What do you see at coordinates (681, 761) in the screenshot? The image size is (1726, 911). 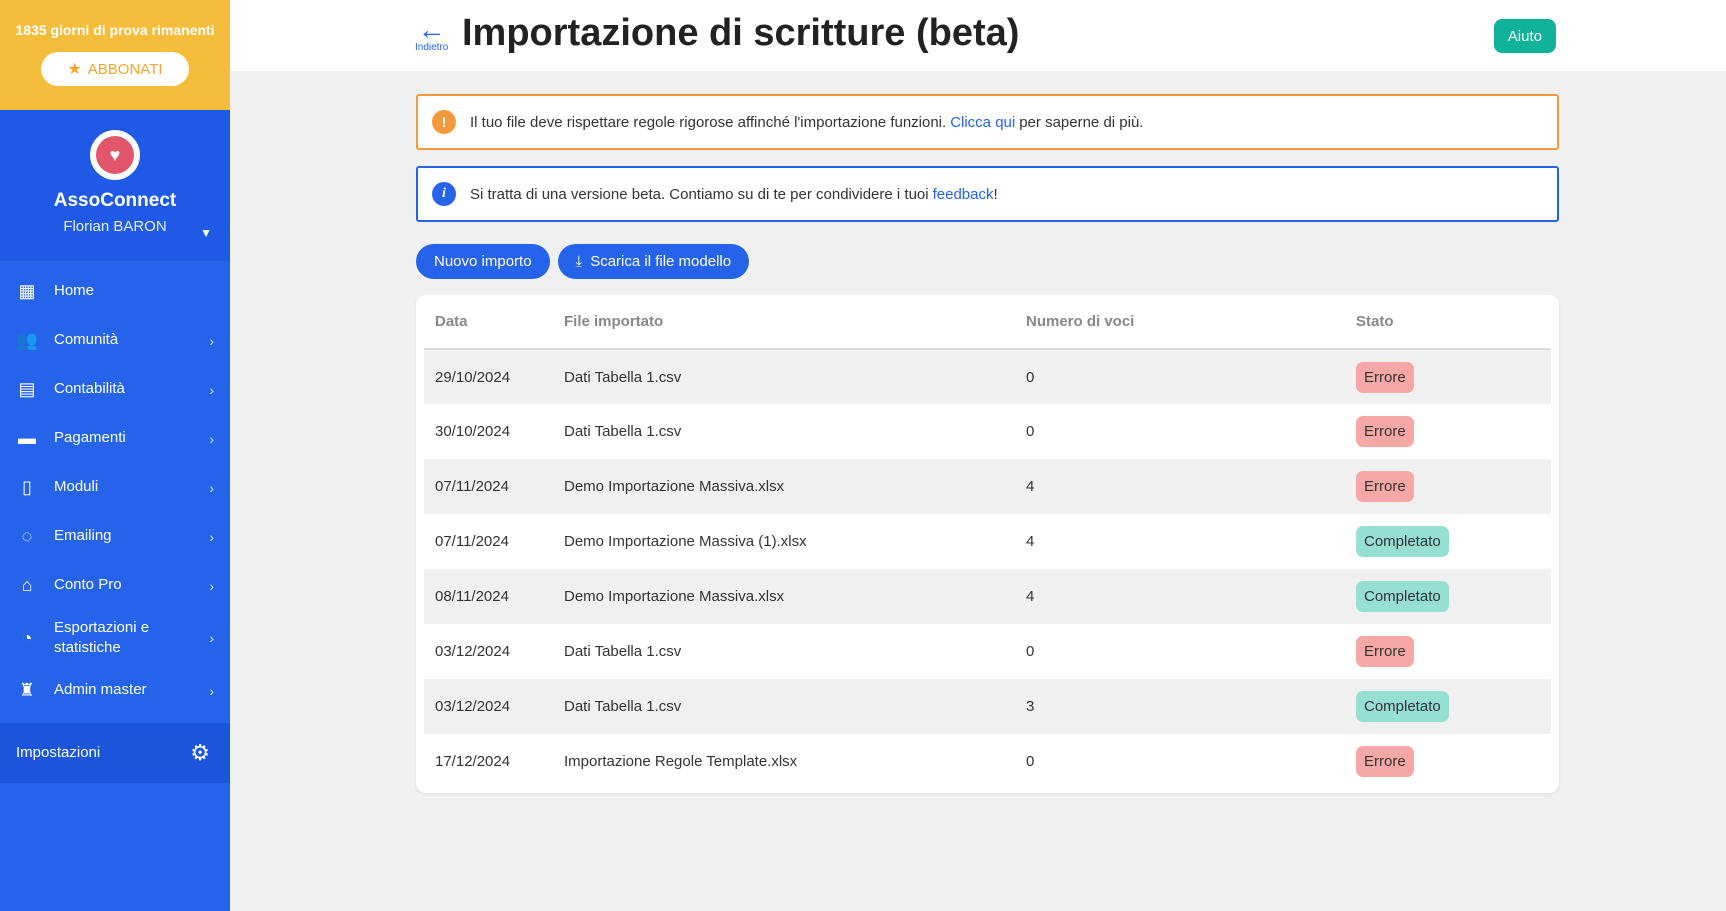 I see `cell-file: Importazione Regole Template.xlsx` at bounding box center [681, 761].